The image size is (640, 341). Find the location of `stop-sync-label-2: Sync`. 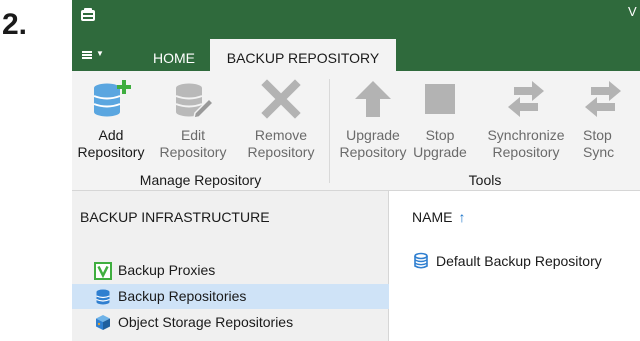

stop-sync-label-2: Sync is located at coordinates (599, 152).